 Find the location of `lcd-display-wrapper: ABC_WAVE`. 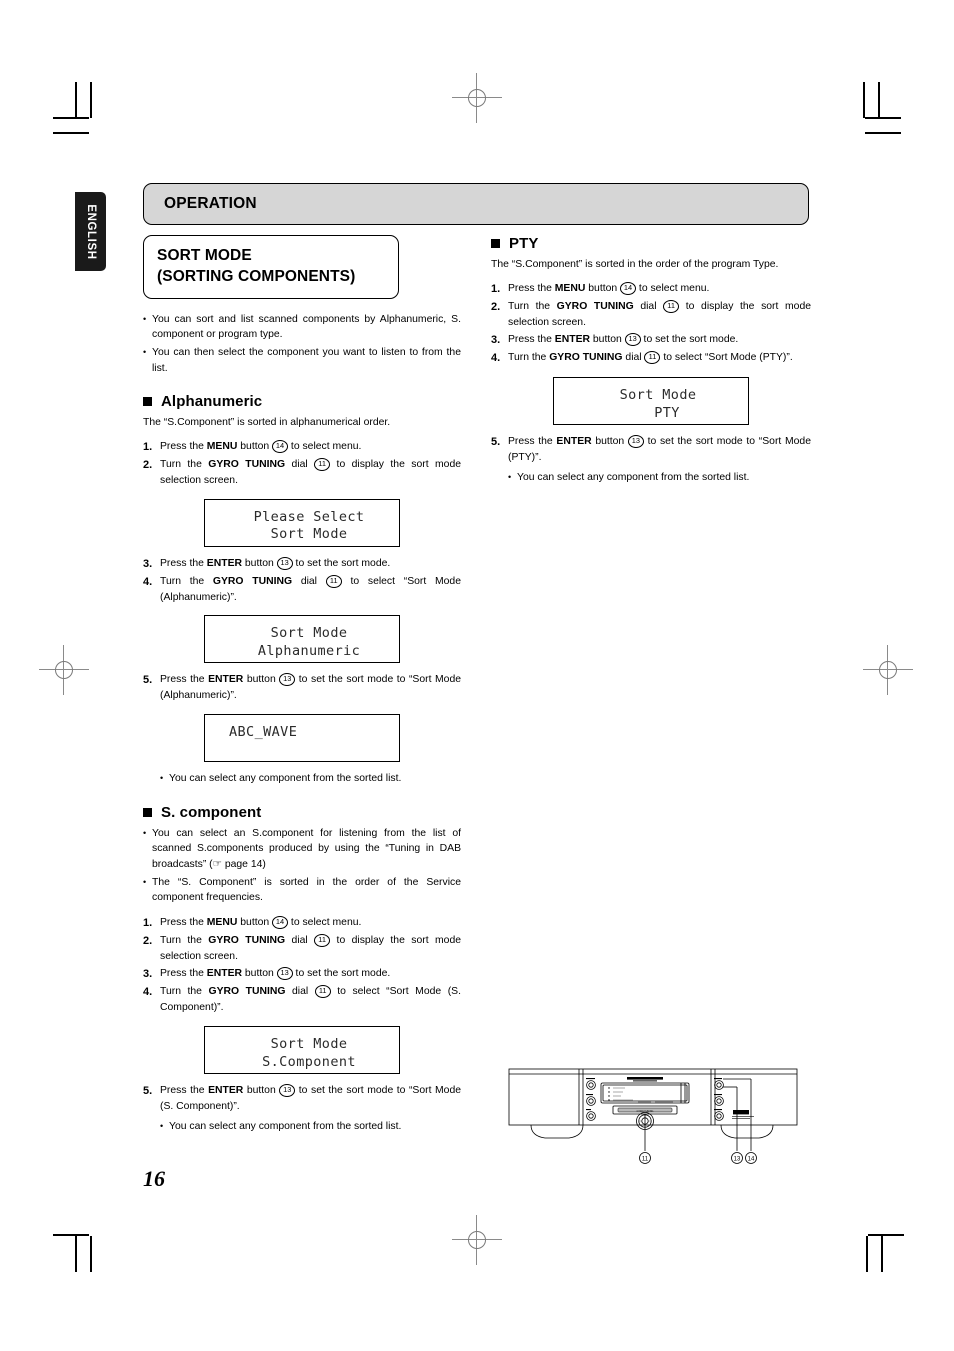

lcd-display-wrapper: ABC_WAVE is located at coordinates (302, 738).